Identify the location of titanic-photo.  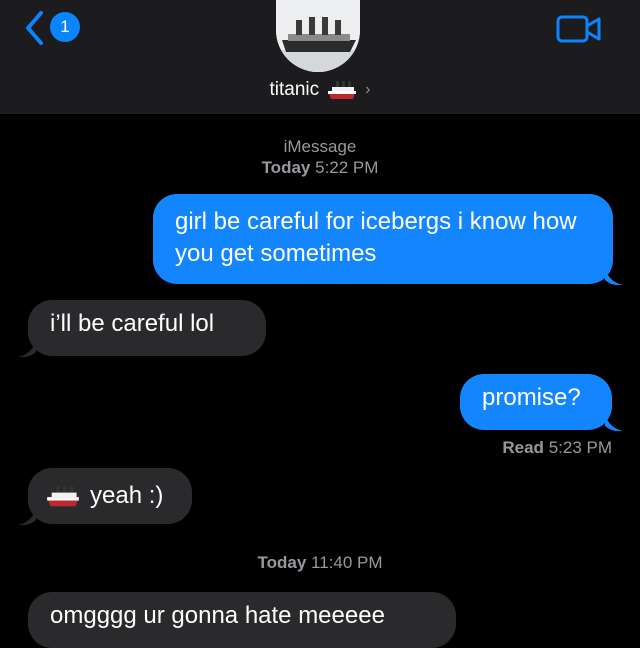
(318, 36).